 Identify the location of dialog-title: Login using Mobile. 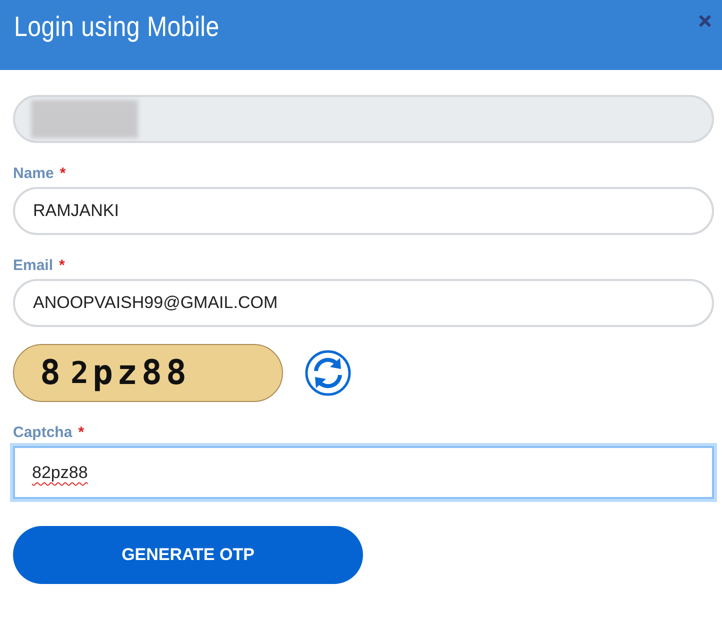
(117, 27).